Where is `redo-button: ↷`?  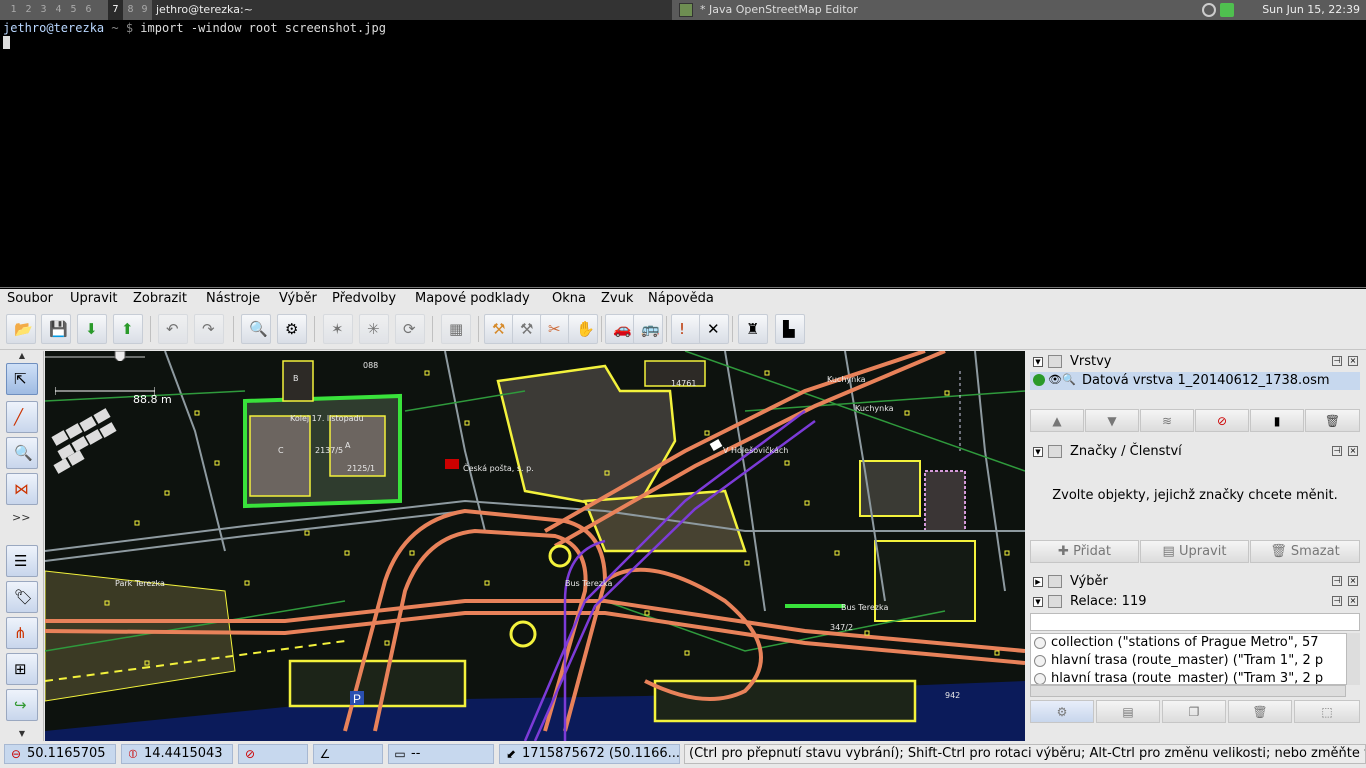
redo-button: ↷ is located at coordinates (209, 329).